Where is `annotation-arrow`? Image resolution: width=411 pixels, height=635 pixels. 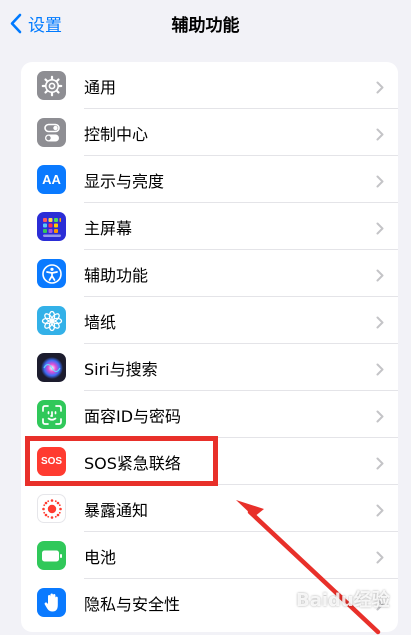 annotation-arrow is located at coordinates (308, 567).